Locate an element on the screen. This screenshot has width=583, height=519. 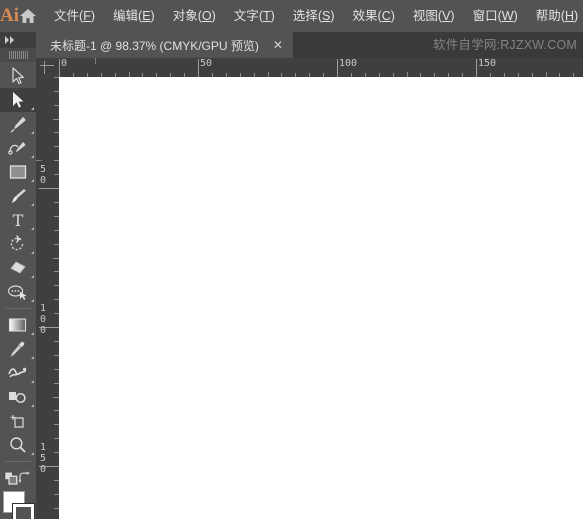
menu-label: 编辑 is located at coordinates (126, 16).